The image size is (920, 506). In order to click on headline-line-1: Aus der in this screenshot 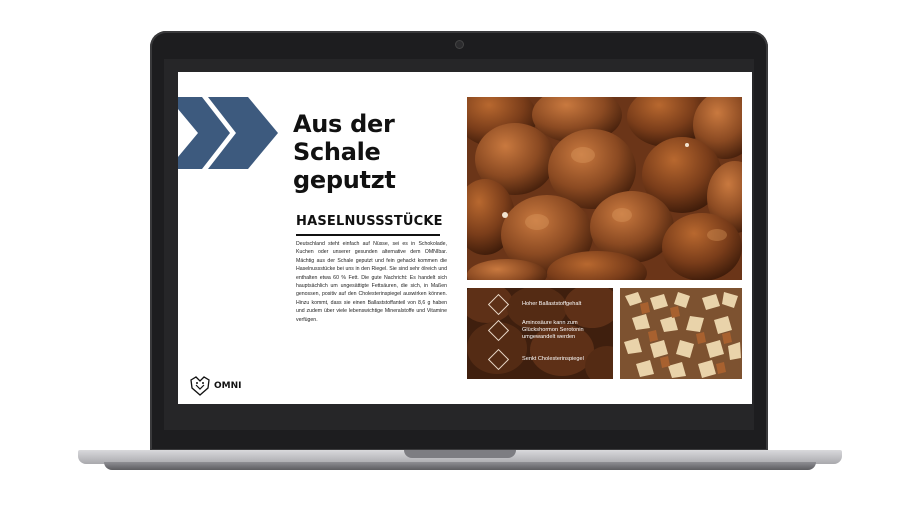, I will do `click(344, 124)`.